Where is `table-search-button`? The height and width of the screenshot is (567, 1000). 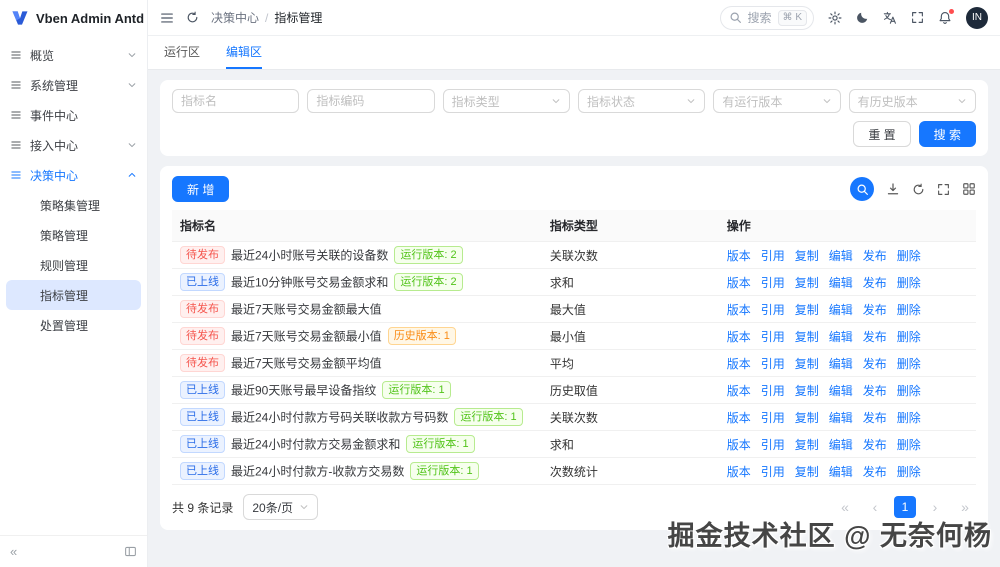
table-search-button is located at coordinates (862, 189).